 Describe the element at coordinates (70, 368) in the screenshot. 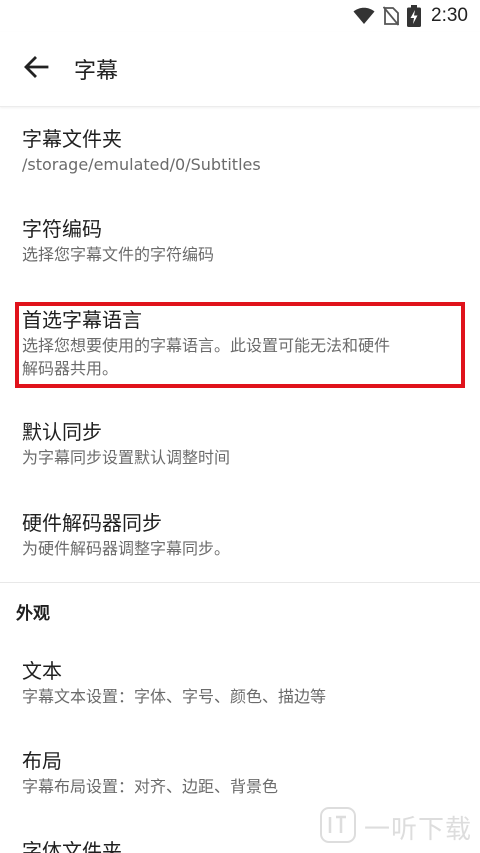

I see `pref-summary: 解码器共用。` at that location.